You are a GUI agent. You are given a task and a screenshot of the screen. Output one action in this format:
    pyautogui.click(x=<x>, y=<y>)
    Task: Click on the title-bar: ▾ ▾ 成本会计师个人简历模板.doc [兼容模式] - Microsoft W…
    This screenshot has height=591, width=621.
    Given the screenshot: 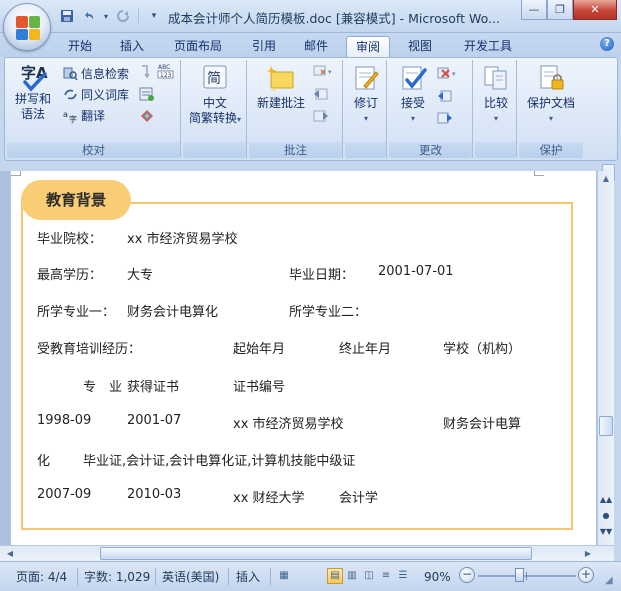 What is the action you would take?
    pyautogui.click(x=310, y=16)
    